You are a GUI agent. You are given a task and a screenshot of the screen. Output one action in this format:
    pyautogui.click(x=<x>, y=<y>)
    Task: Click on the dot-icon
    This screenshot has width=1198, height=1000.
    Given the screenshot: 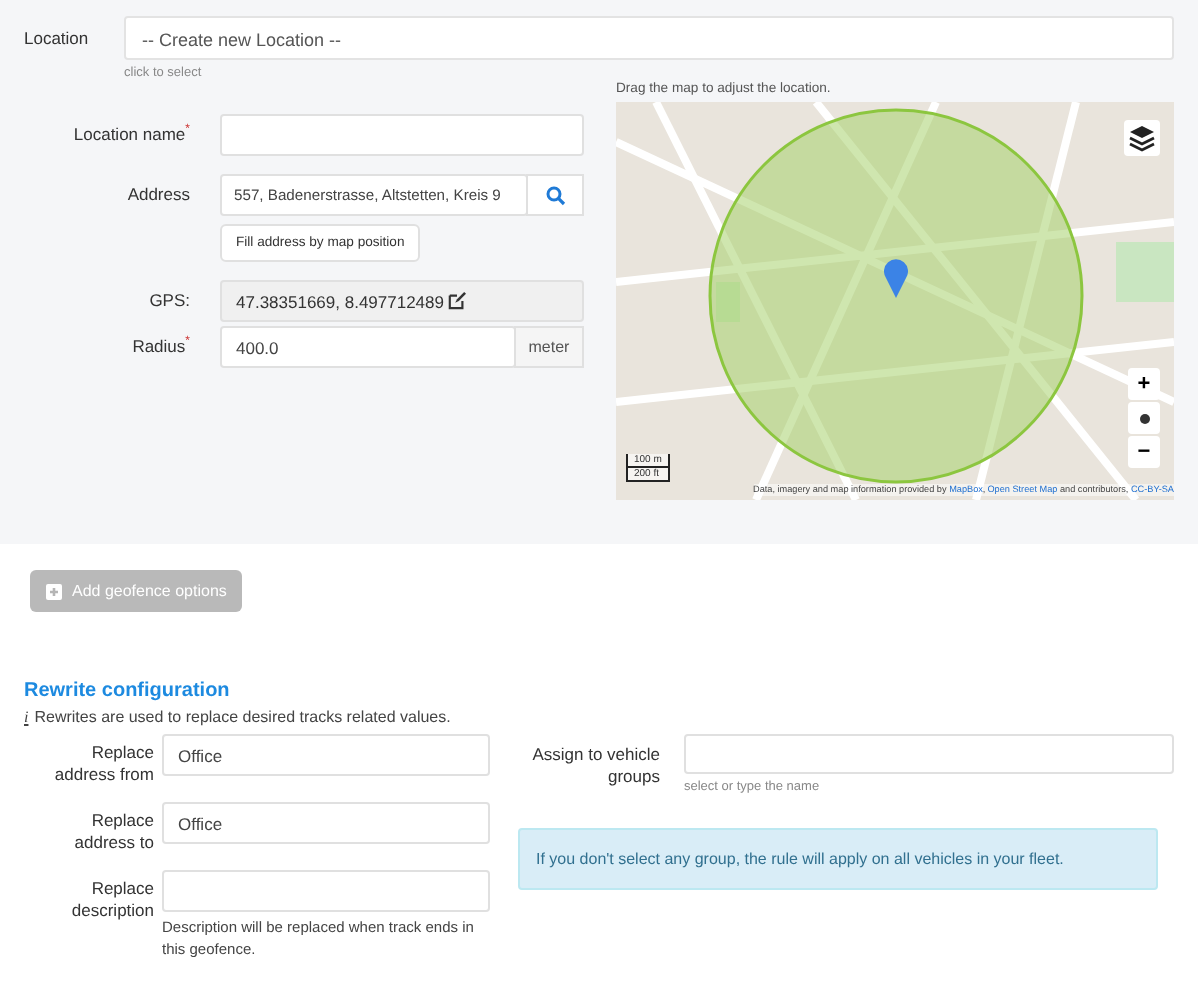 What is the action you would take?
    pyautogui.click(x=1144, y=418)
    